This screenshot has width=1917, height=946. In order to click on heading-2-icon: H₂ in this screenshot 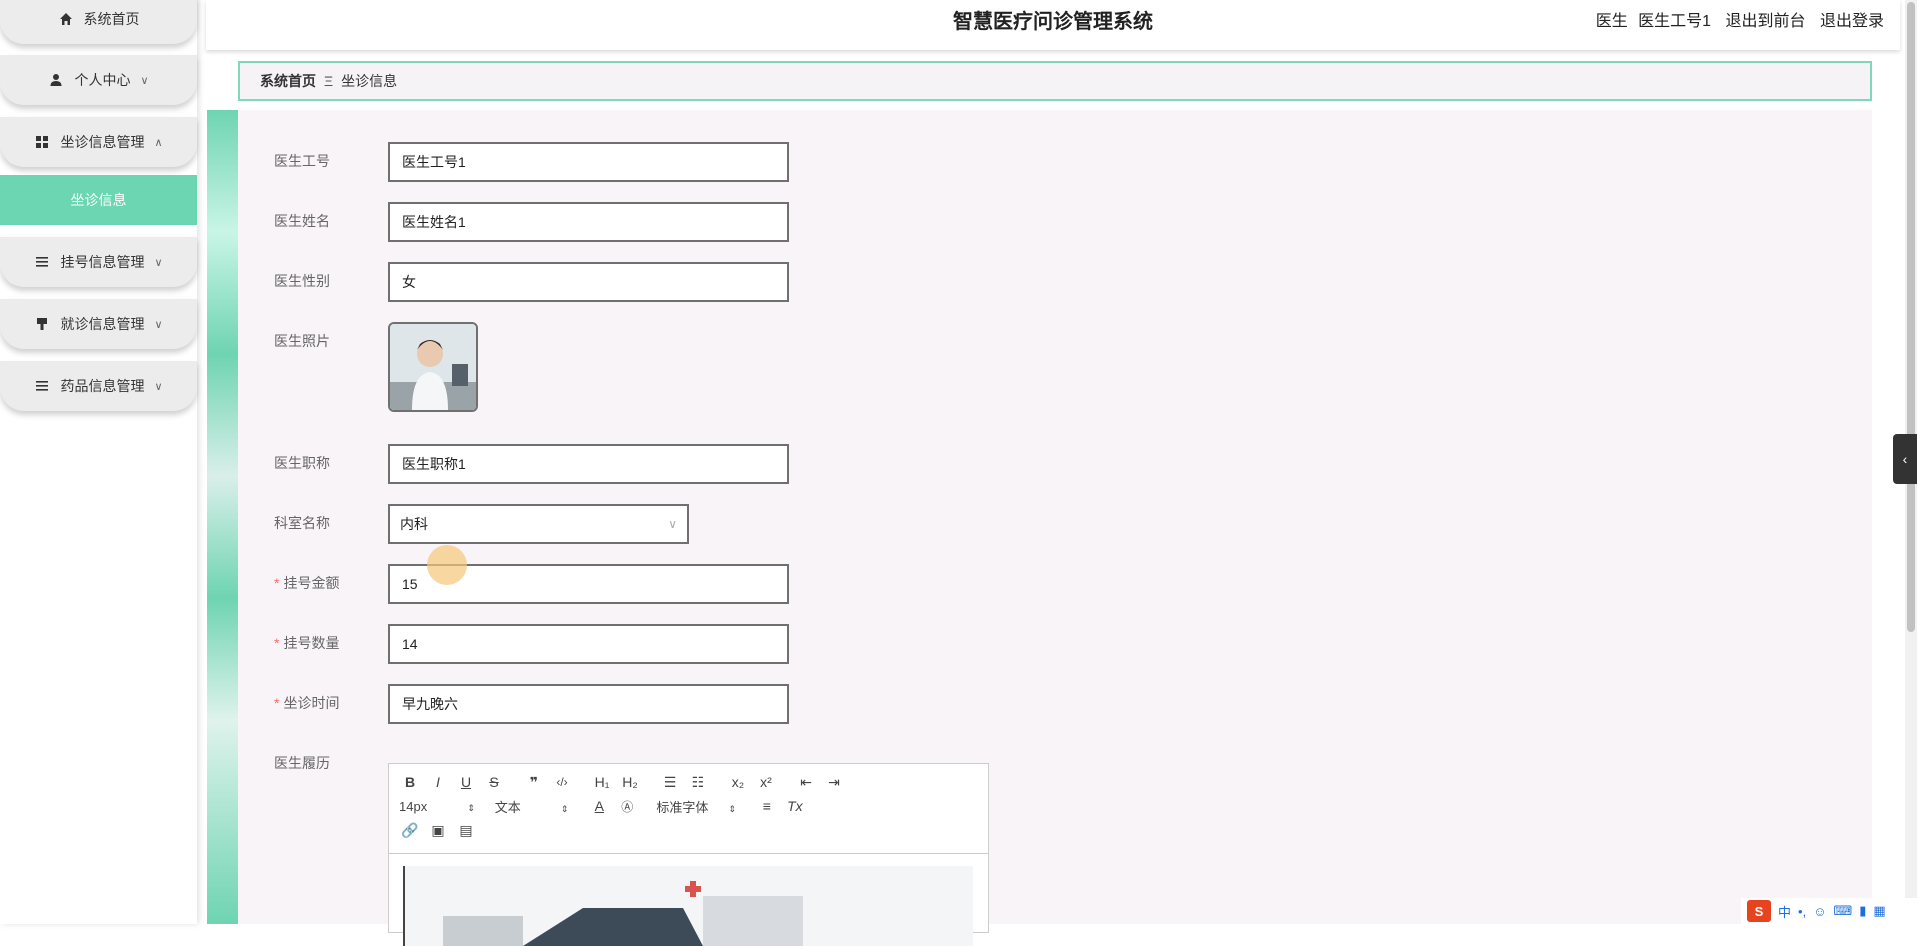, I will do `click(630, 782)`.